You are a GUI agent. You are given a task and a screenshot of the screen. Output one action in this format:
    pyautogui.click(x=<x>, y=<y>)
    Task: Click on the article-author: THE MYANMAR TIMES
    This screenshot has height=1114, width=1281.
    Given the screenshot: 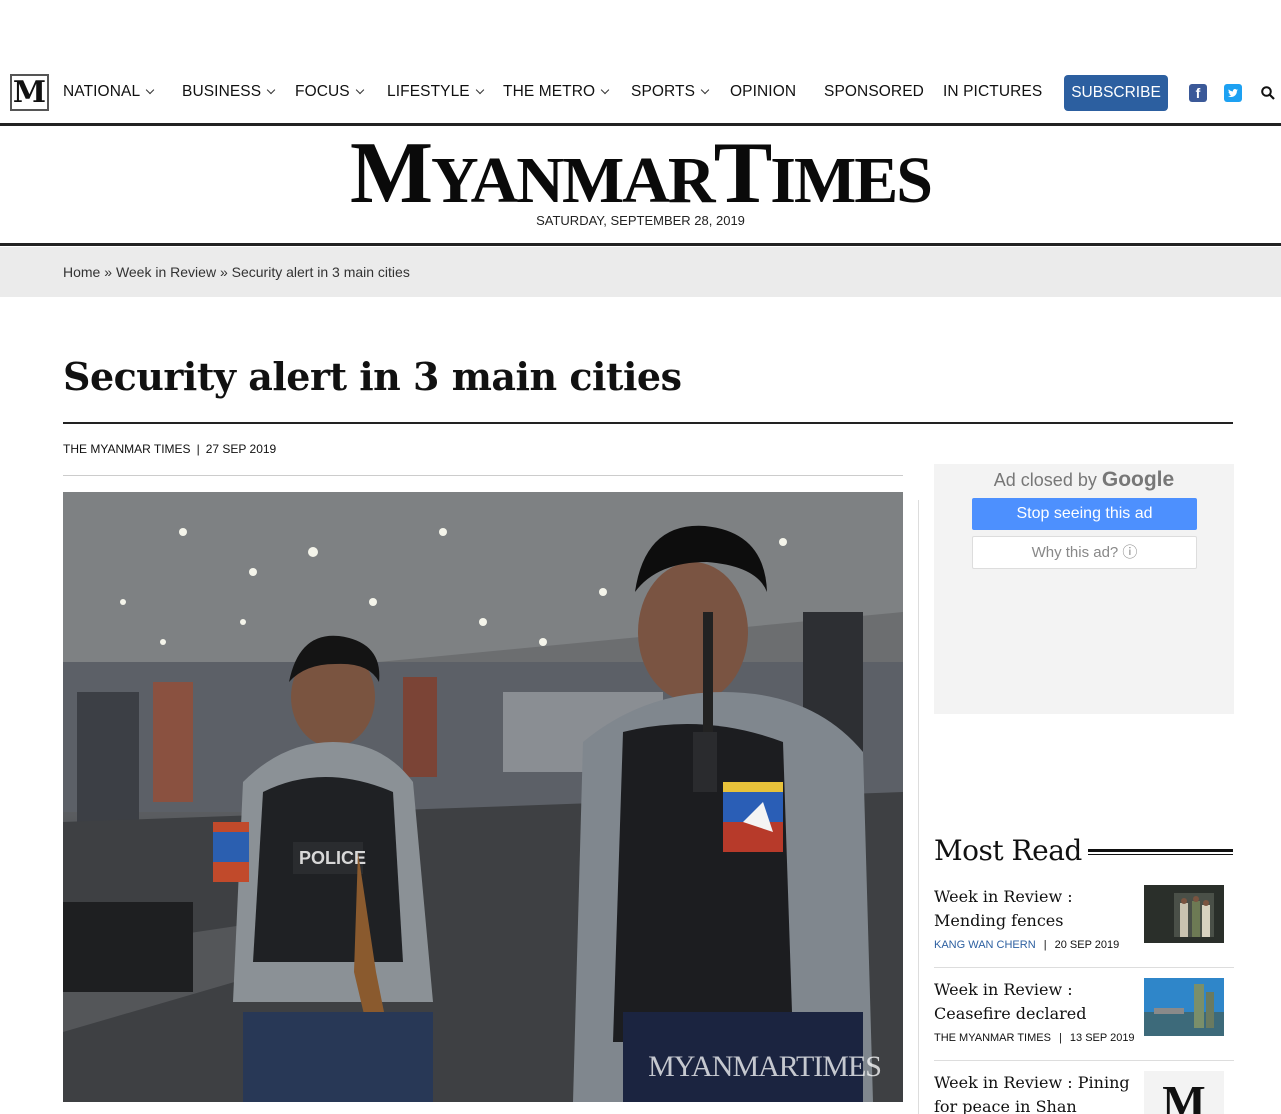 What is the action you would take?
    pyautogui.click(x=127, y=449)
    